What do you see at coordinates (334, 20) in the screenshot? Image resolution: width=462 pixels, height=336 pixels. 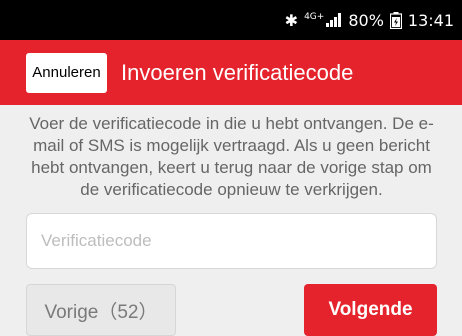 I see `signal-icon` at bounding box center [334, 20].